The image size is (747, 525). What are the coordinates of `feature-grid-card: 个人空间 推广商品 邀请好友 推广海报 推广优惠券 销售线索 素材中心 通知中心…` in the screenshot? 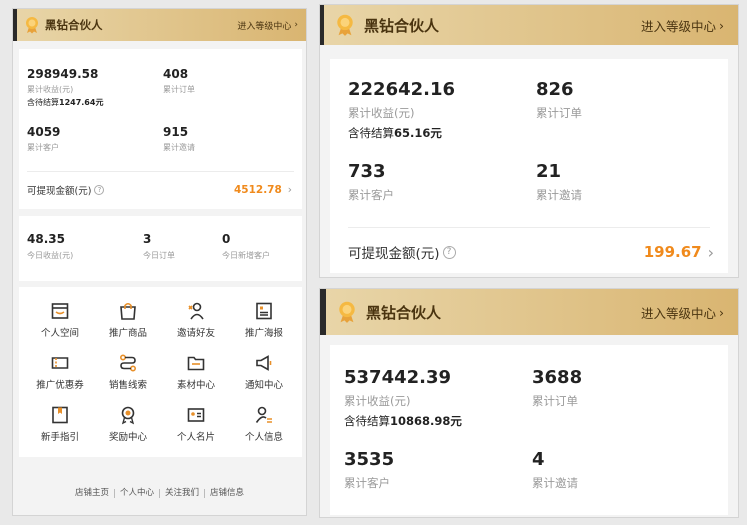 It's located at (160, 372).